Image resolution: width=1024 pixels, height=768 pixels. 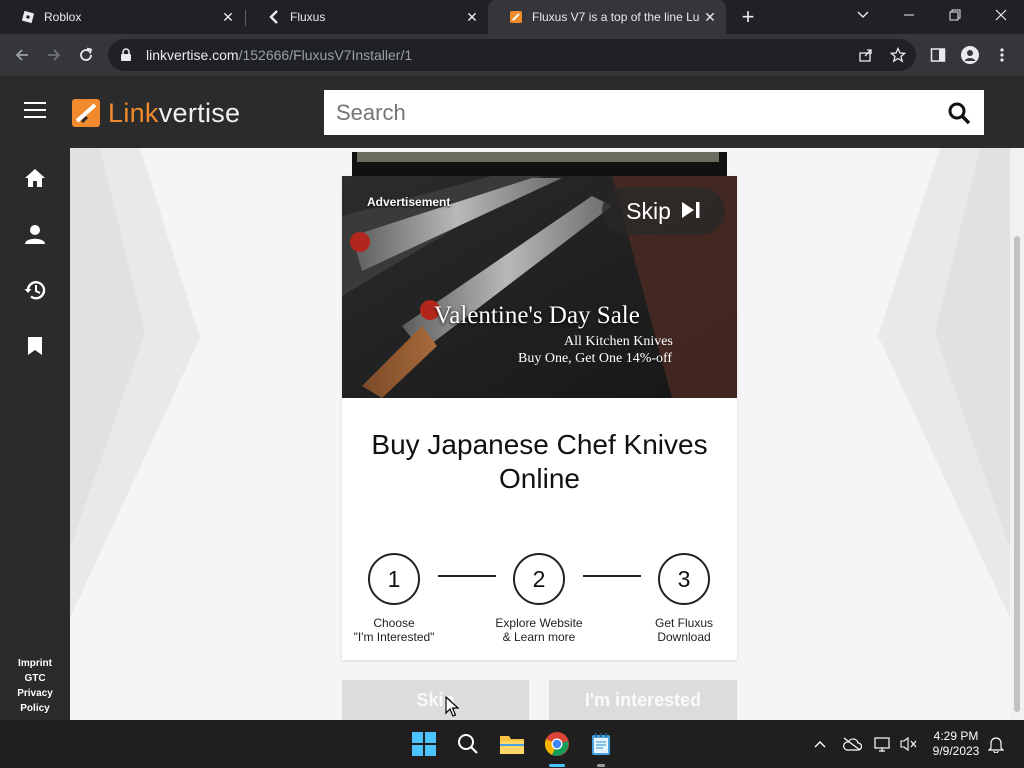 I want to click on skip-ad-label: Skip, so click(x=648, y=210).